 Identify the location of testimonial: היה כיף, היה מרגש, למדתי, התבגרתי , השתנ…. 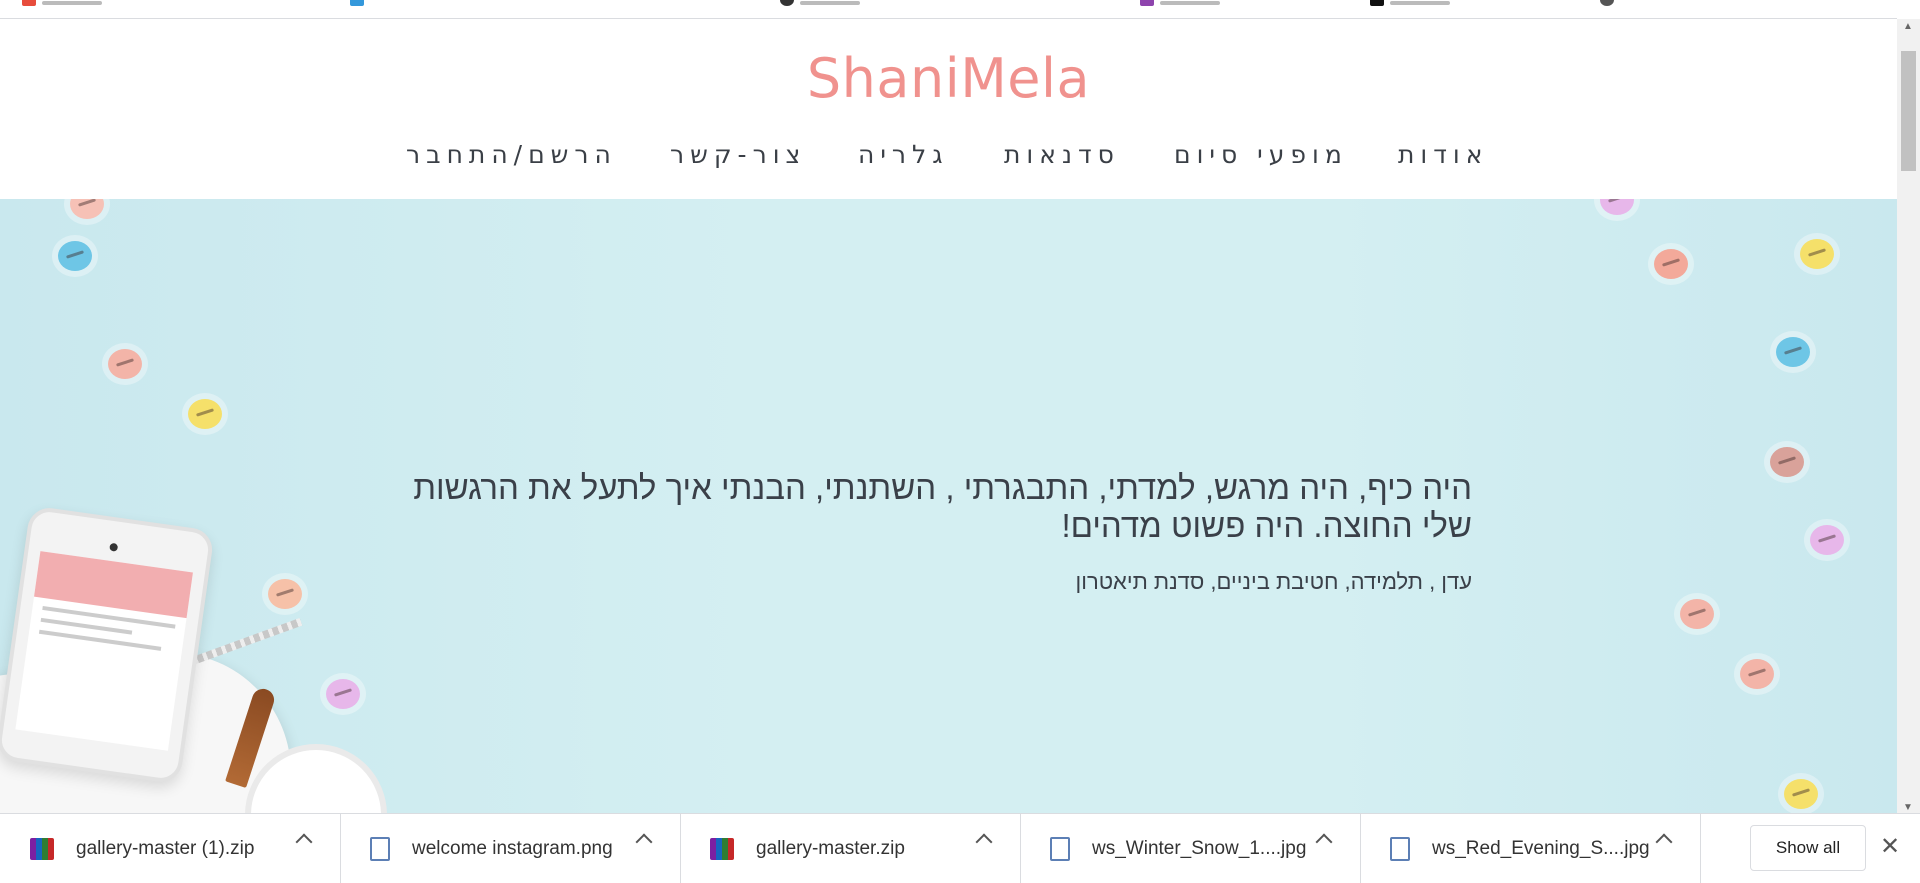
(937, 532).